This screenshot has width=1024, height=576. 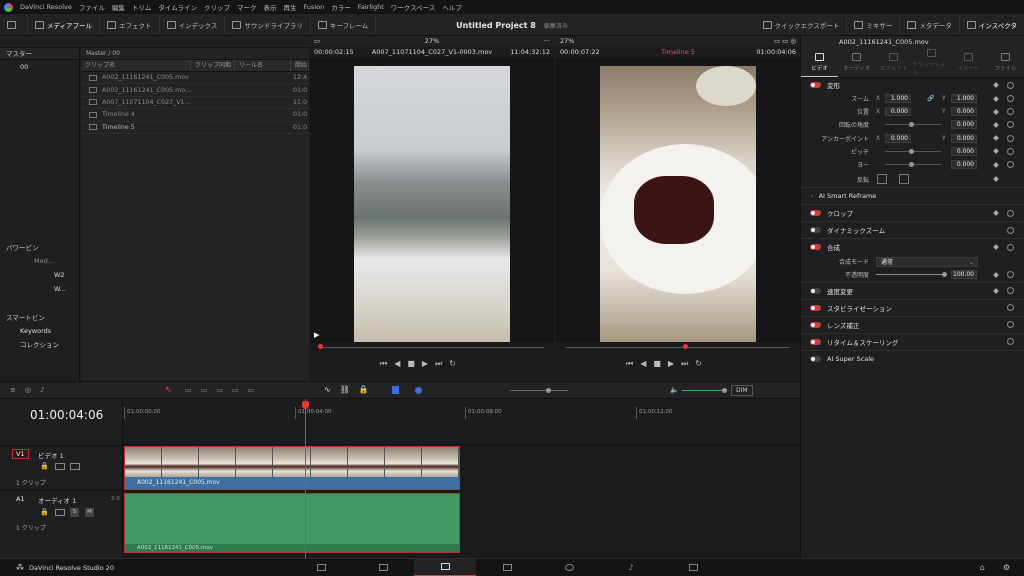 What do you see at coordinates (802, 24) in the screenshot?
I see `quick-export-button: クイックエクスポート` at bounding box center [802, 24].